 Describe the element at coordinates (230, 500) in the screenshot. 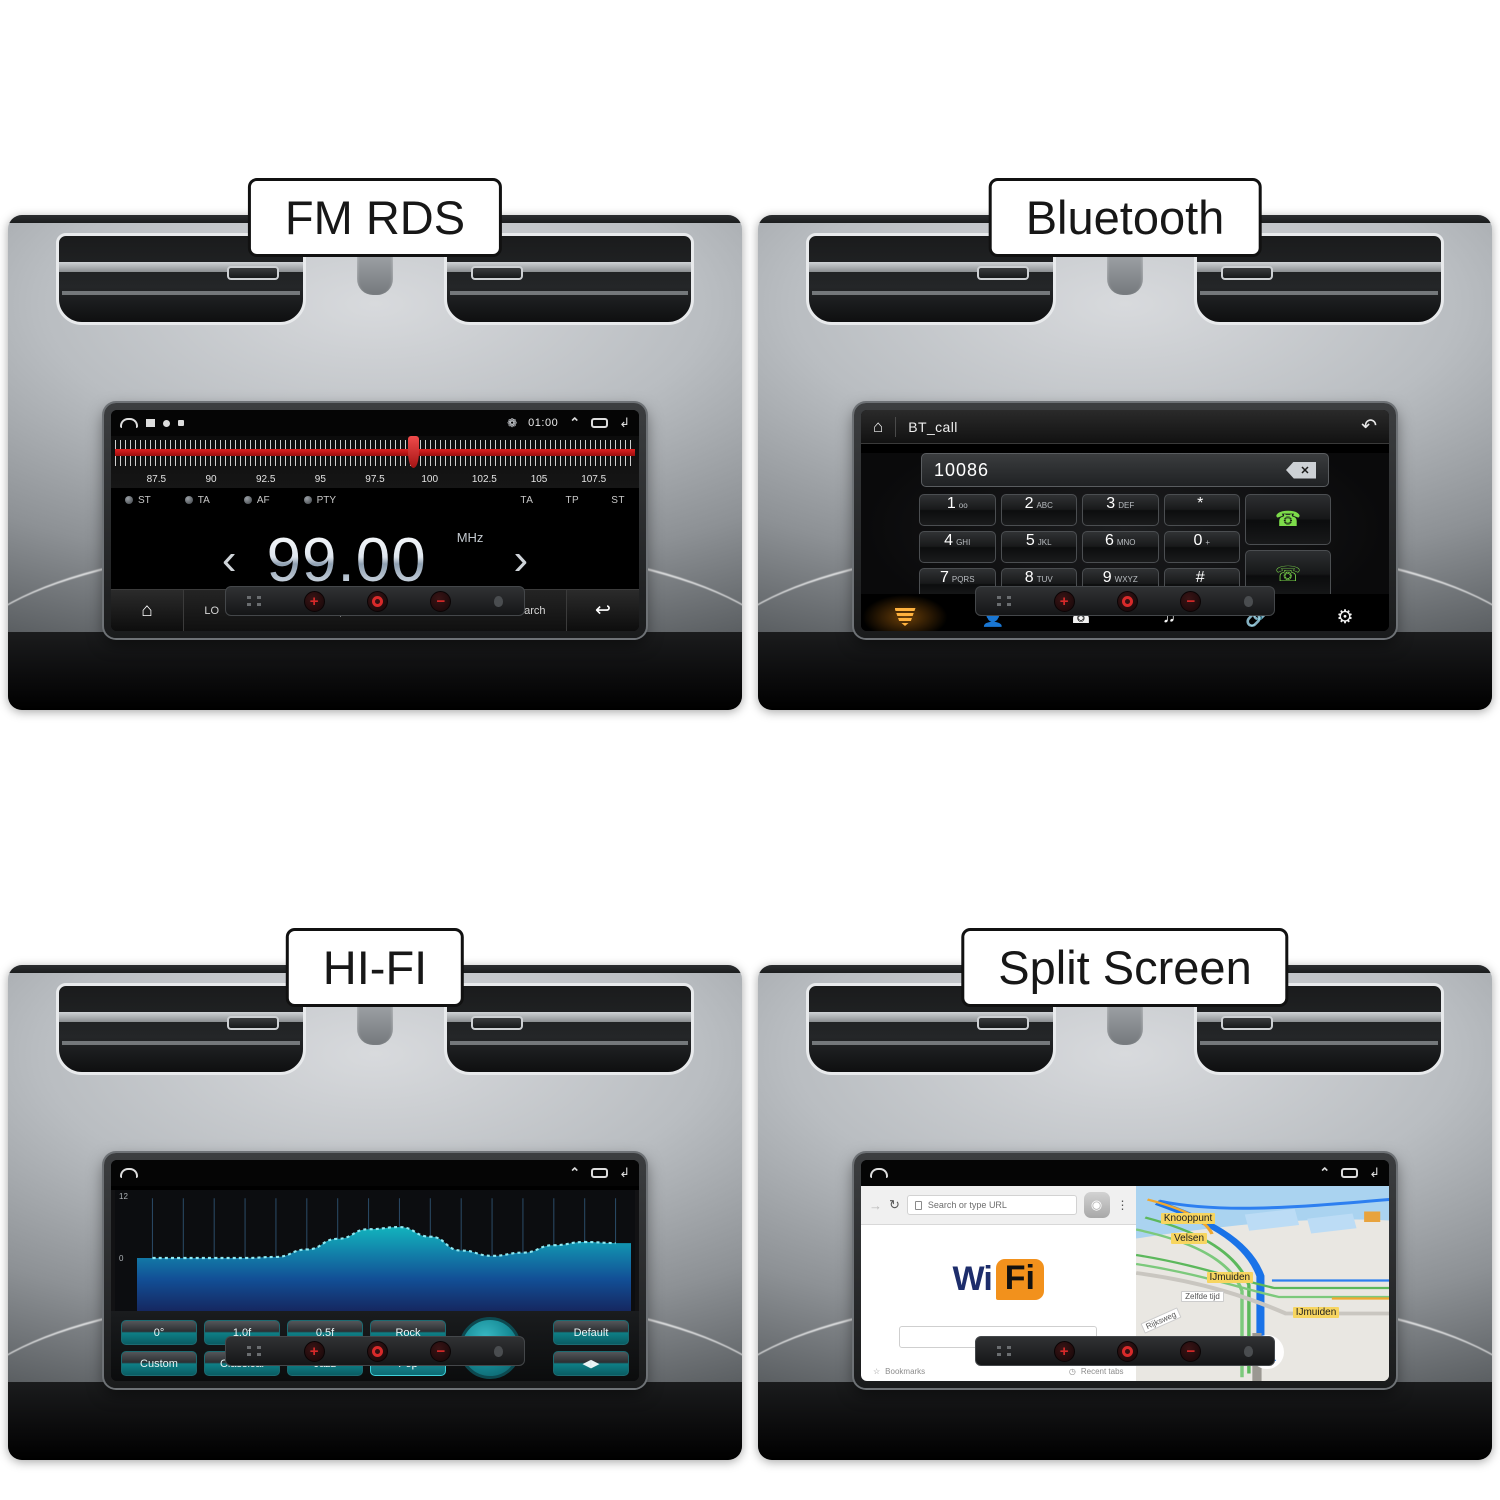

I see `rds-left-group: ST TA AF PTY` at that location.